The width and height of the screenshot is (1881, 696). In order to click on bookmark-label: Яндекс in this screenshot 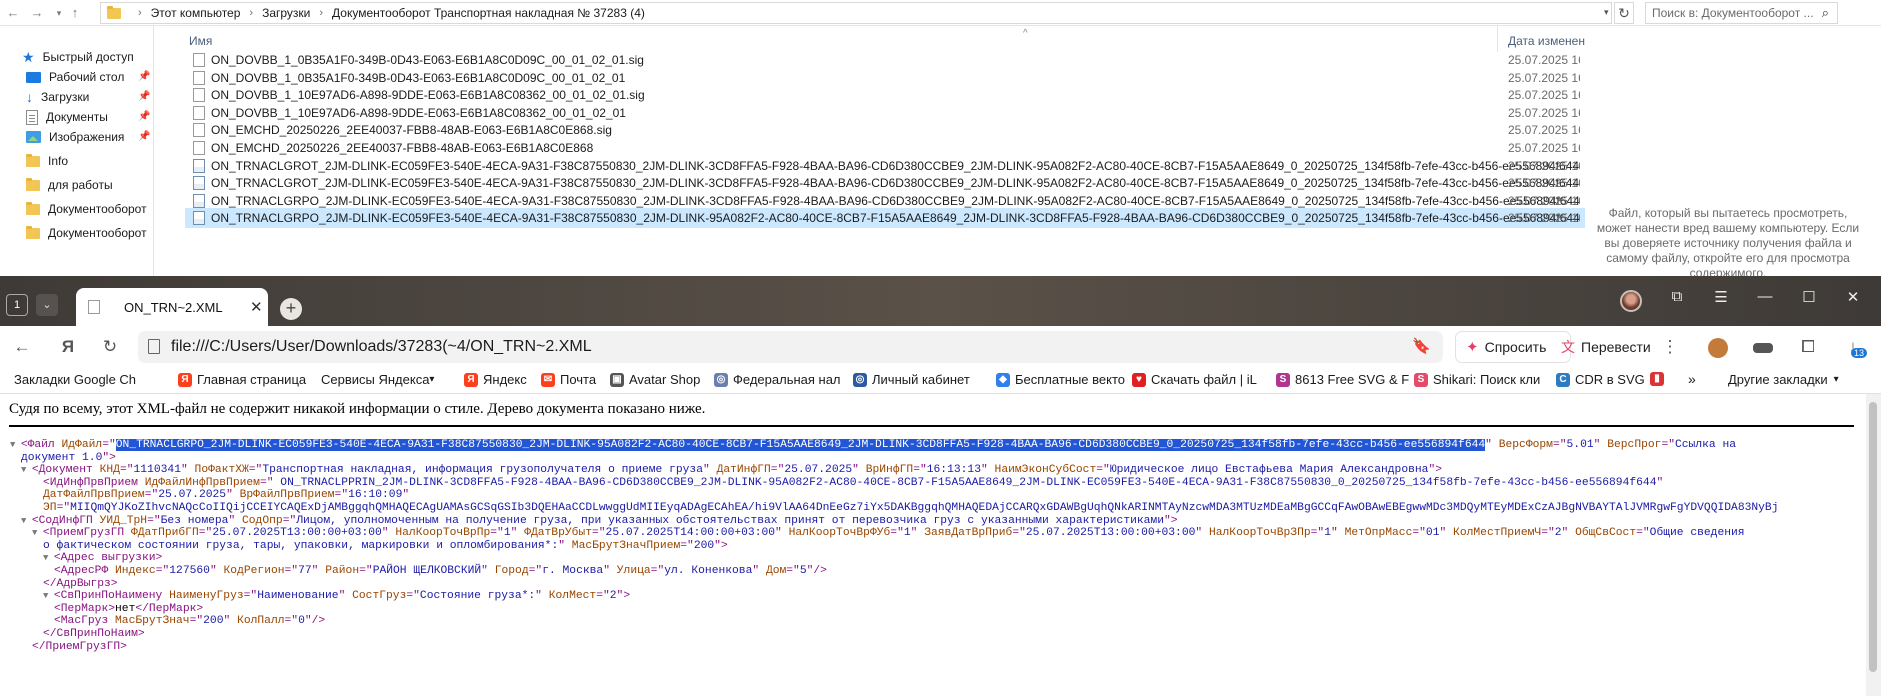, I will do `click(505, 379)`.